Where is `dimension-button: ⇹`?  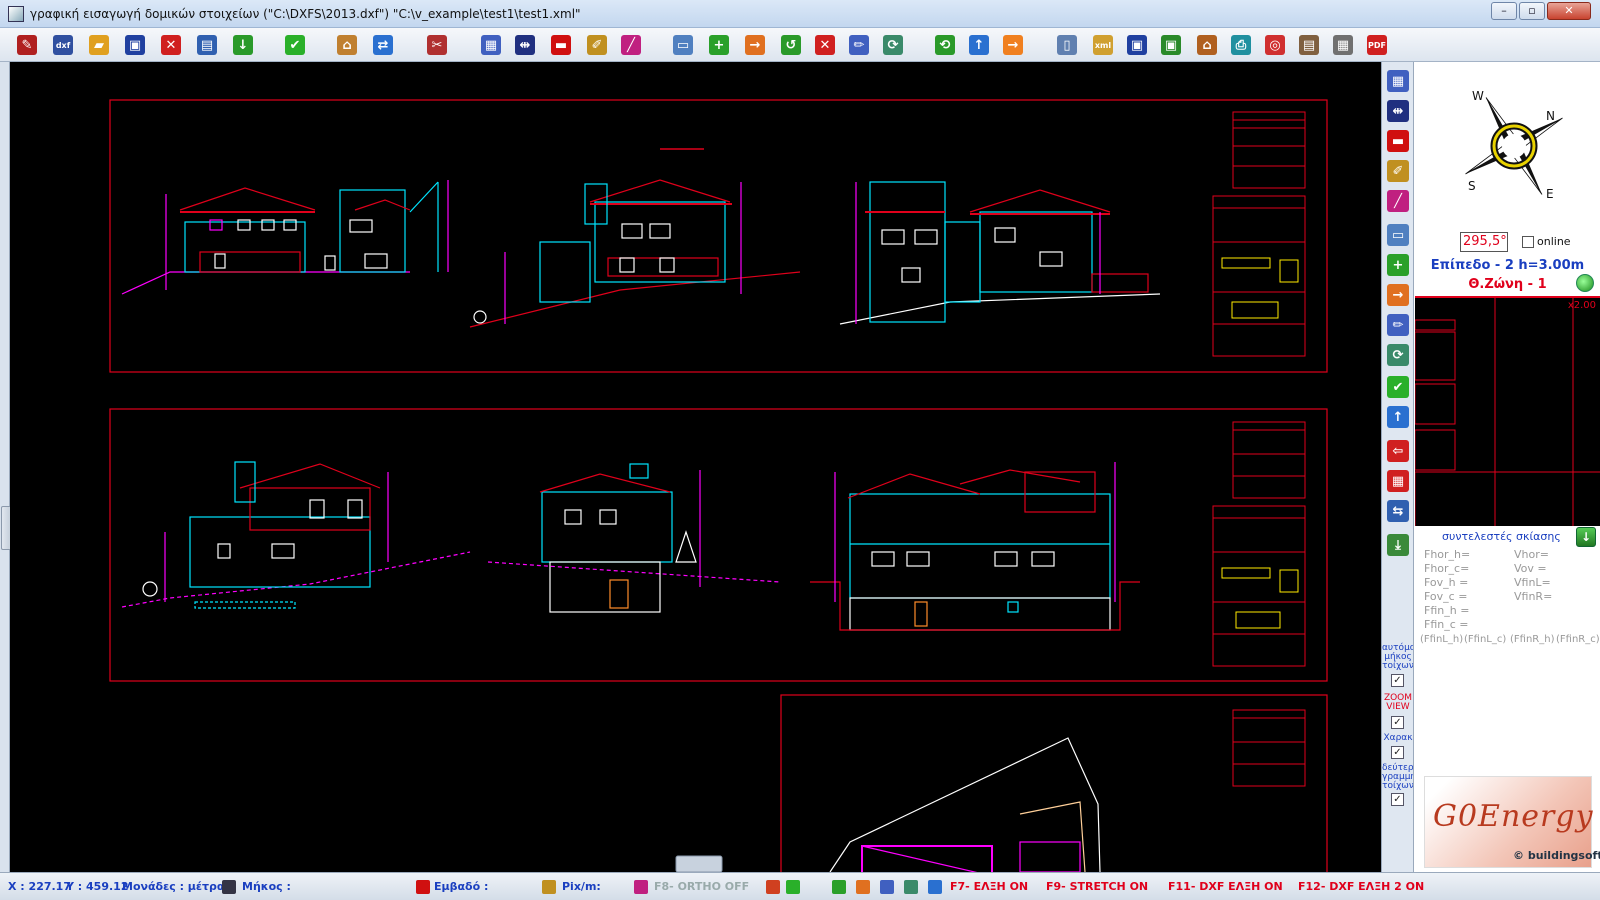 dimension-button: ⇹ is located at coordinates (525, 45).